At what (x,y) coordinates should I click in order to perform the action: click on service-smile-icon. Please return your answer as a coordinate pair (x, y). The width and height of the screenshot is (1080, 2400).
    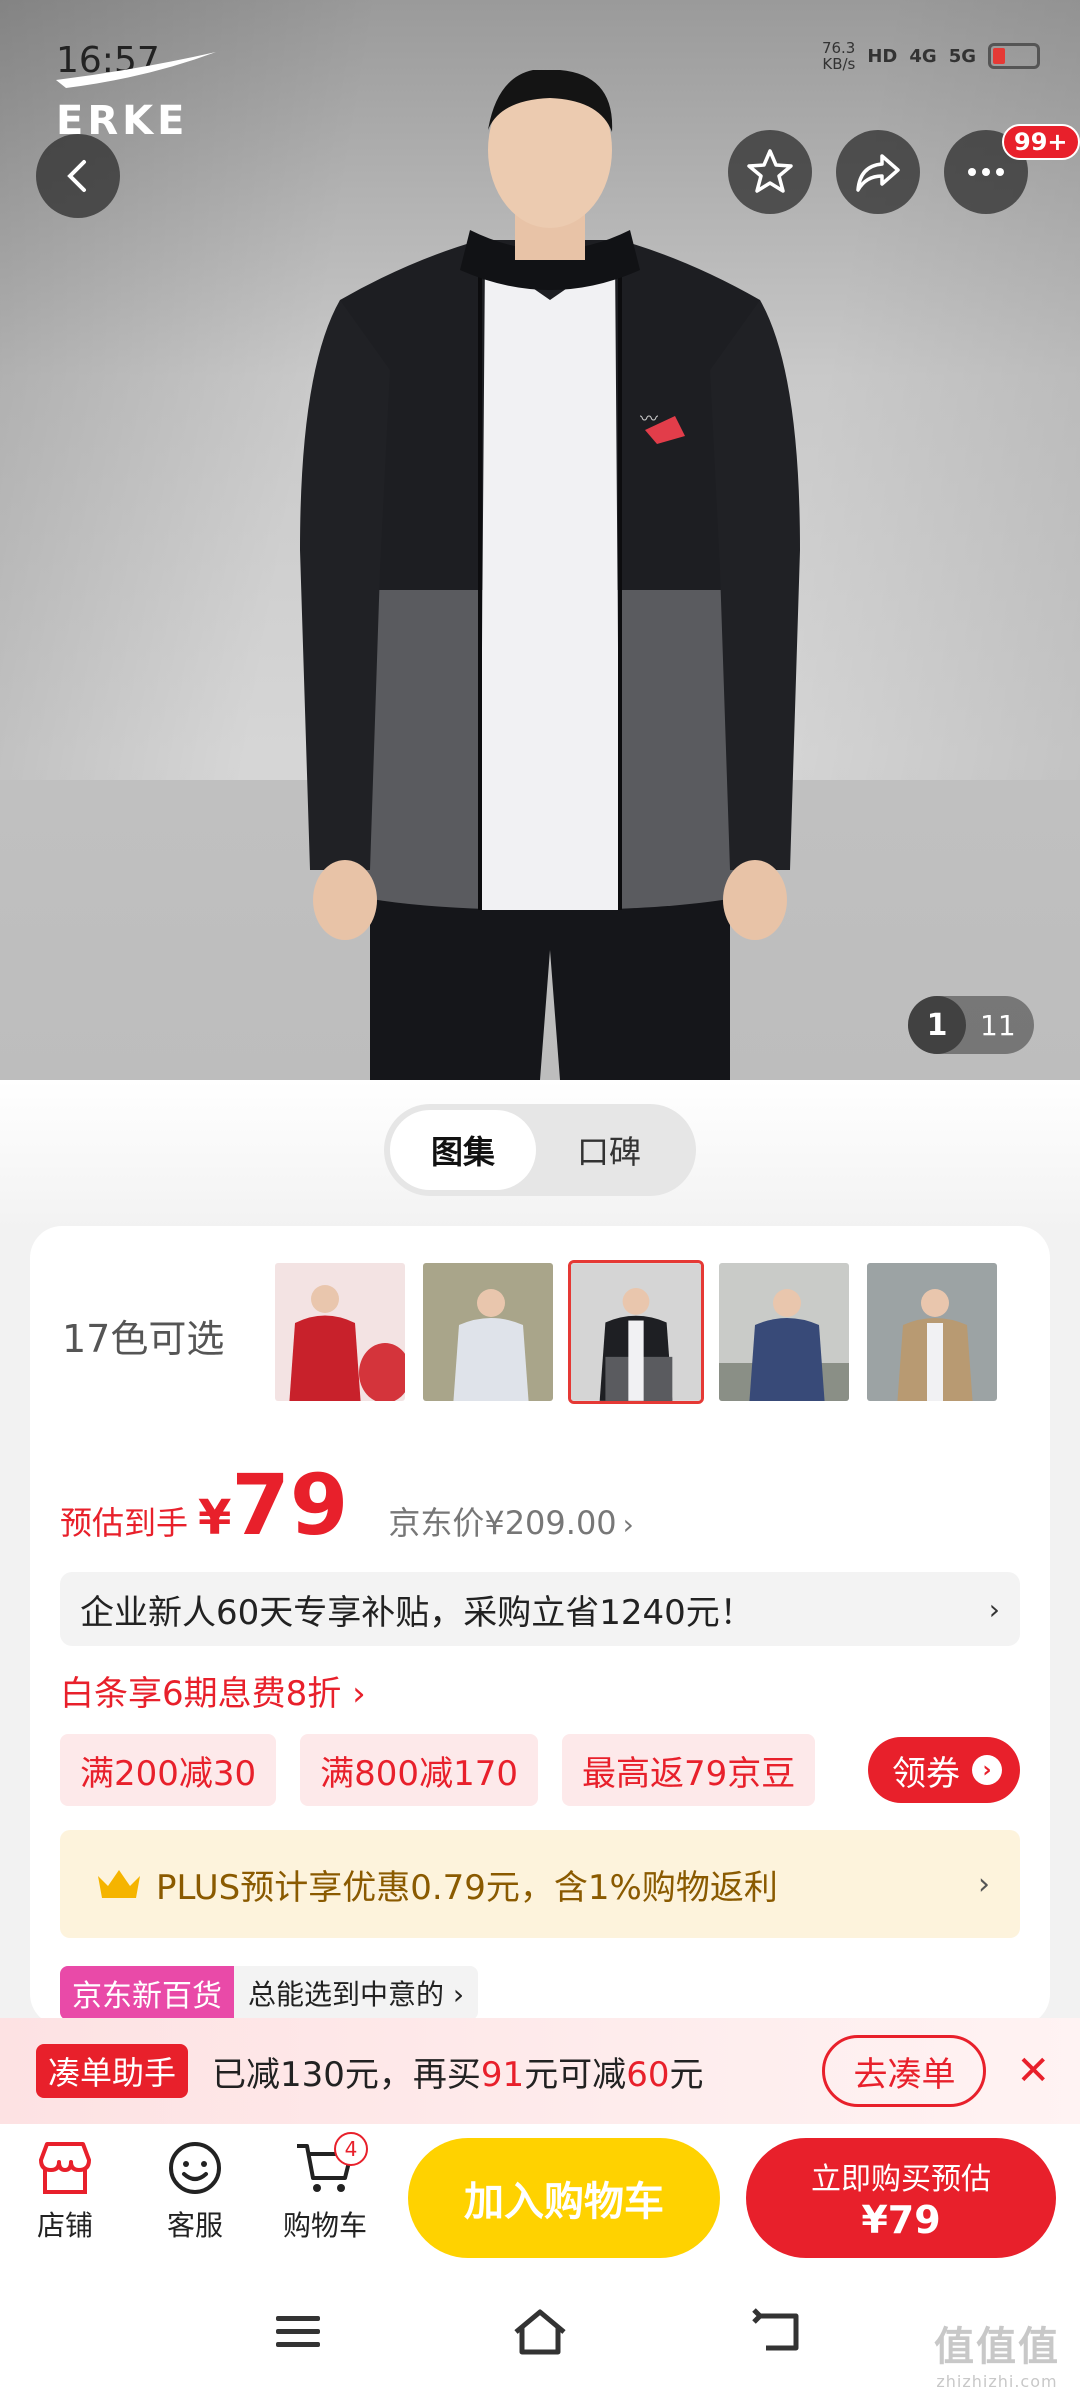
    Looking at the image, I should click on (195, 2168).